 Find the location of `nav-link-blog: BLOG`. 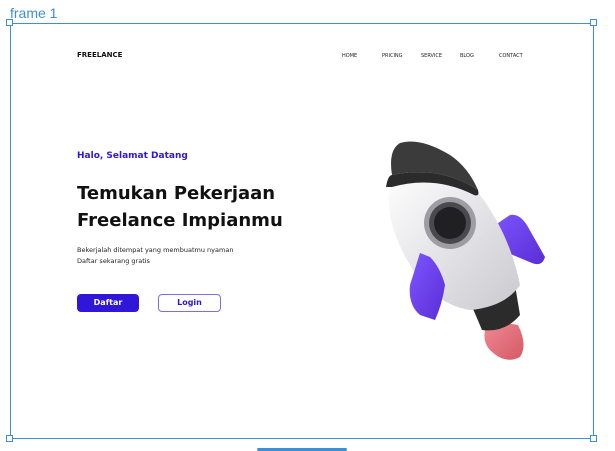

nav-link-blog: BLOG is located at coordinates (467, 56).